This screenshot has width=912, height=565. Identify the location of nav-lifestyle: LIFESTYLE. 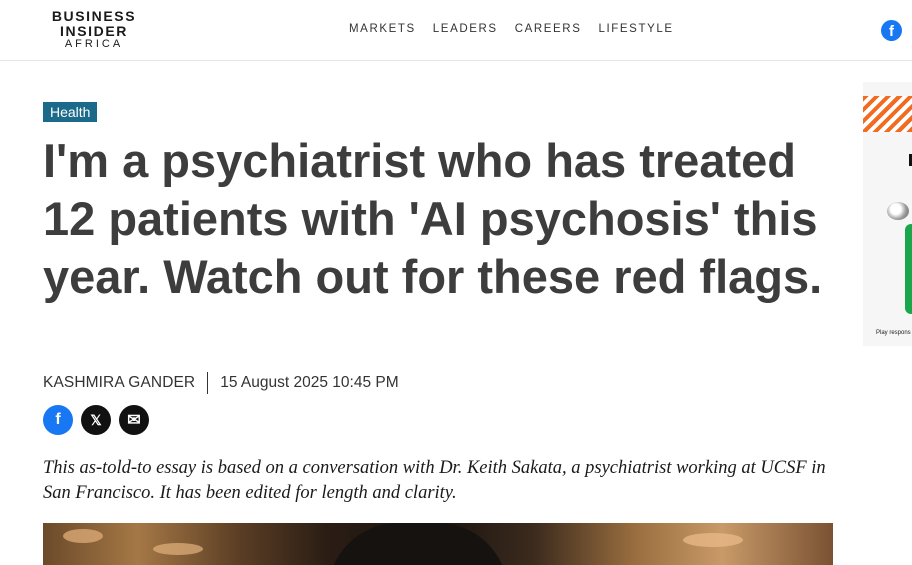
(635, 29).